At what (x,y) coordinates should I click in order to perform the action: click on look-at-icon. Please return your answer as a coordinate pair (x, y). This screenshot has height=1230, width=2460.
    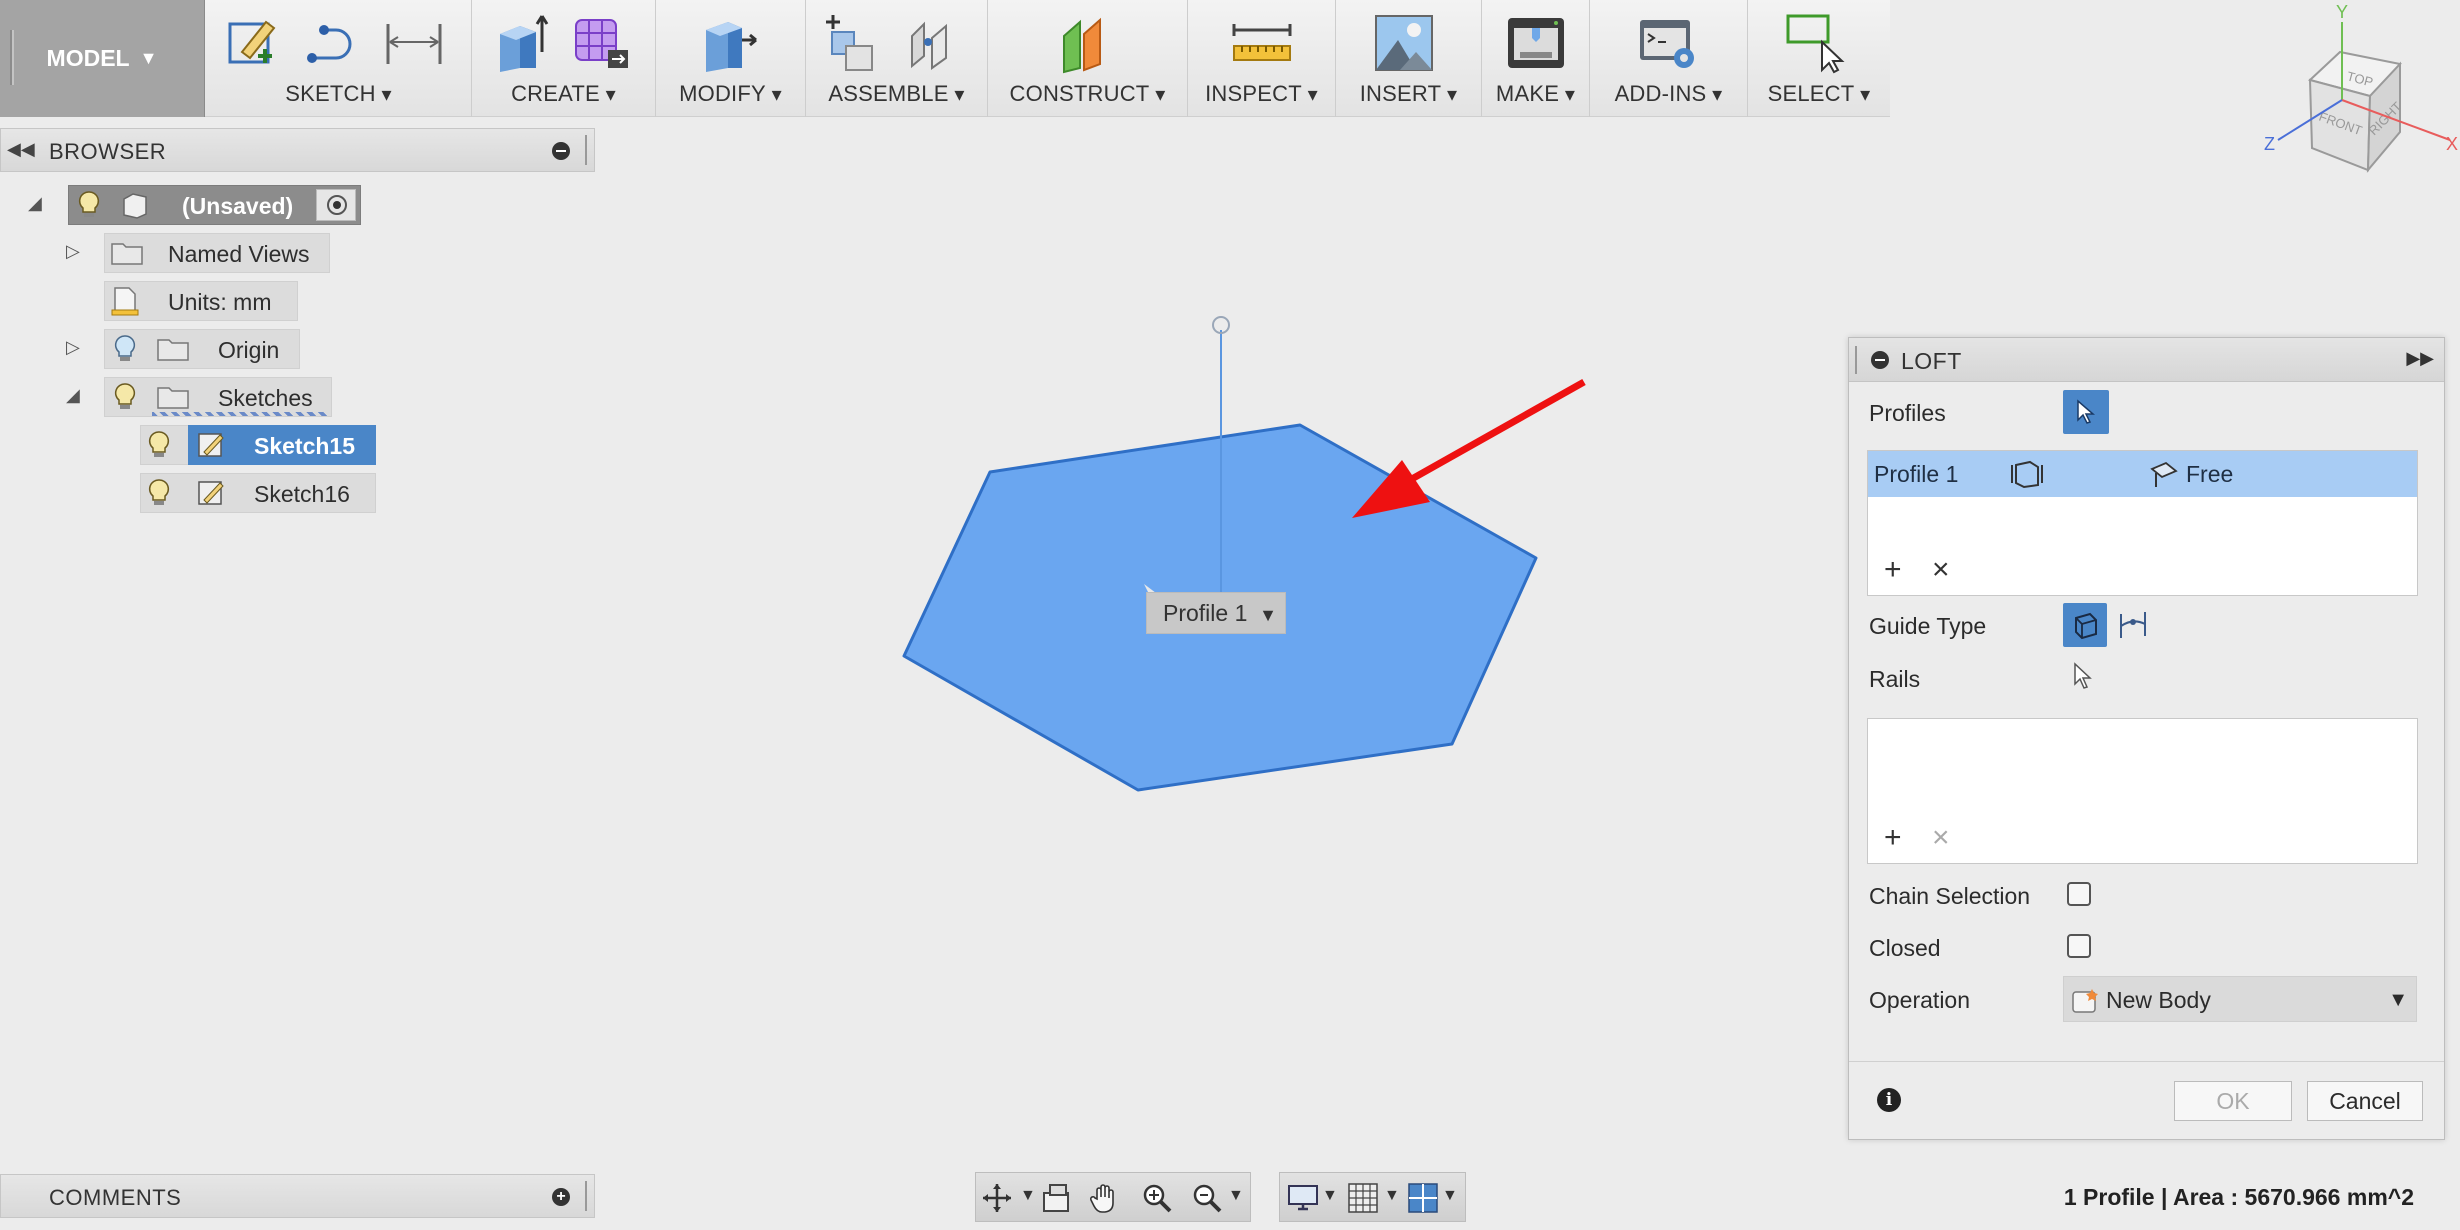
    Looking at the image, I should click on (1057, 1198).